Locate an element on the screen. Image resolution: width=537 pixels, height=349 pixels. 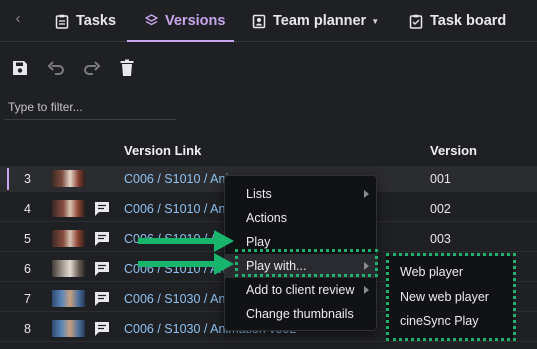
annotation-arrow-play is located at coordinates (177, 241).